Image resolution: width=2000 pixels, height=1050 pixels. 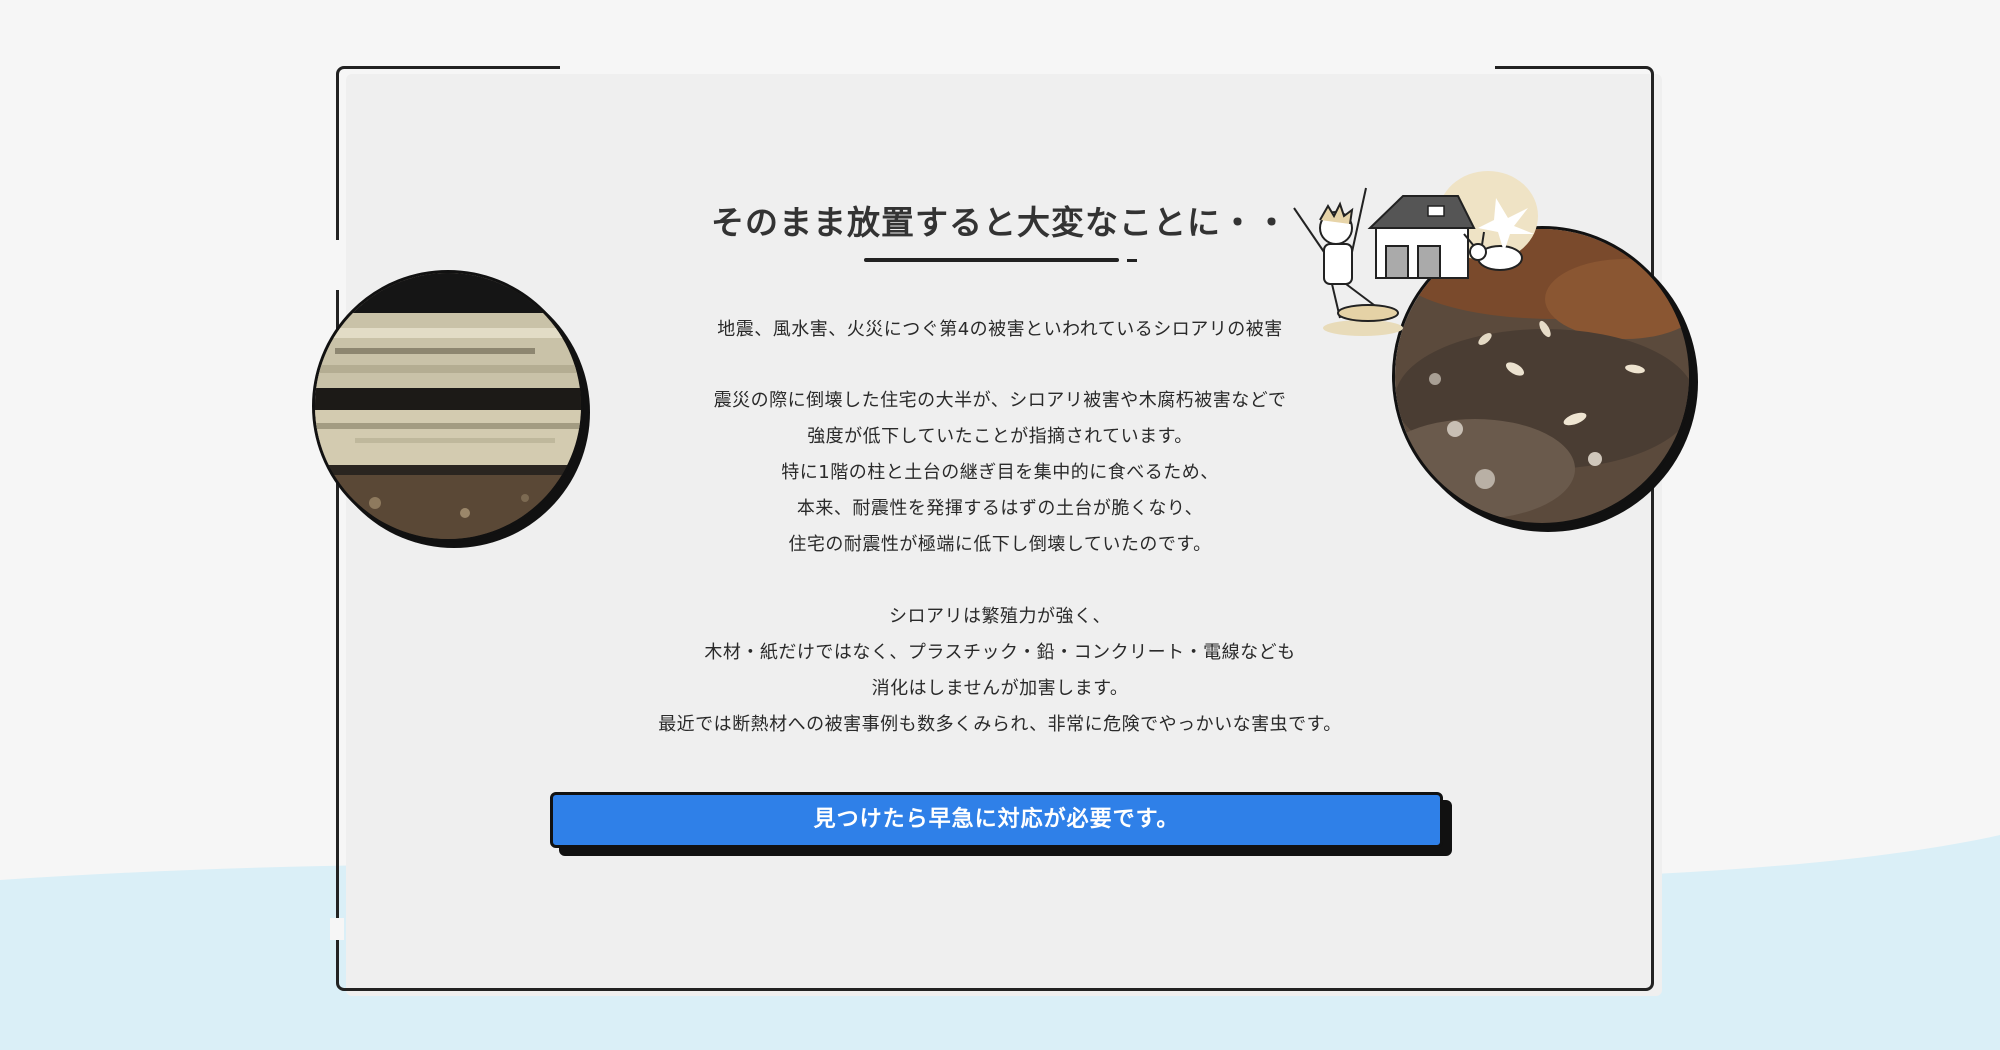 I want to click on surprised-house-illustration, so click(x=1415, y=253).